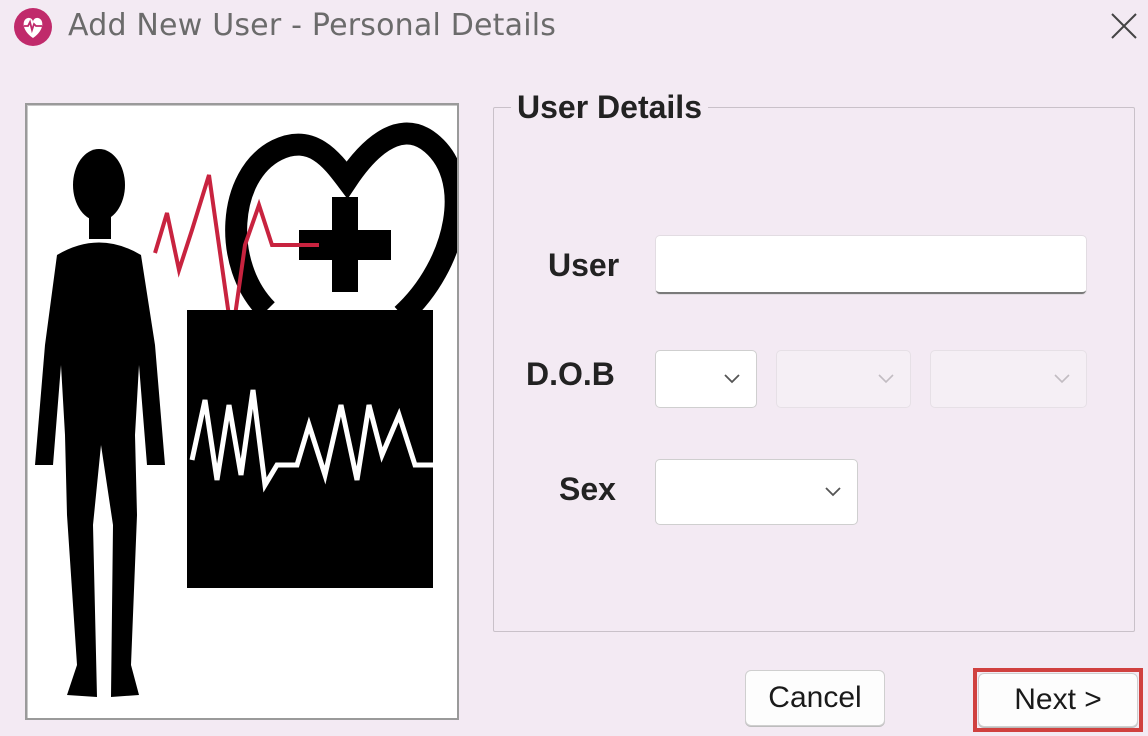  What do you see at coordinates (1058, 700) in the screenshot?
I see `next-button-highlight` at bounding box center [1058, 700].